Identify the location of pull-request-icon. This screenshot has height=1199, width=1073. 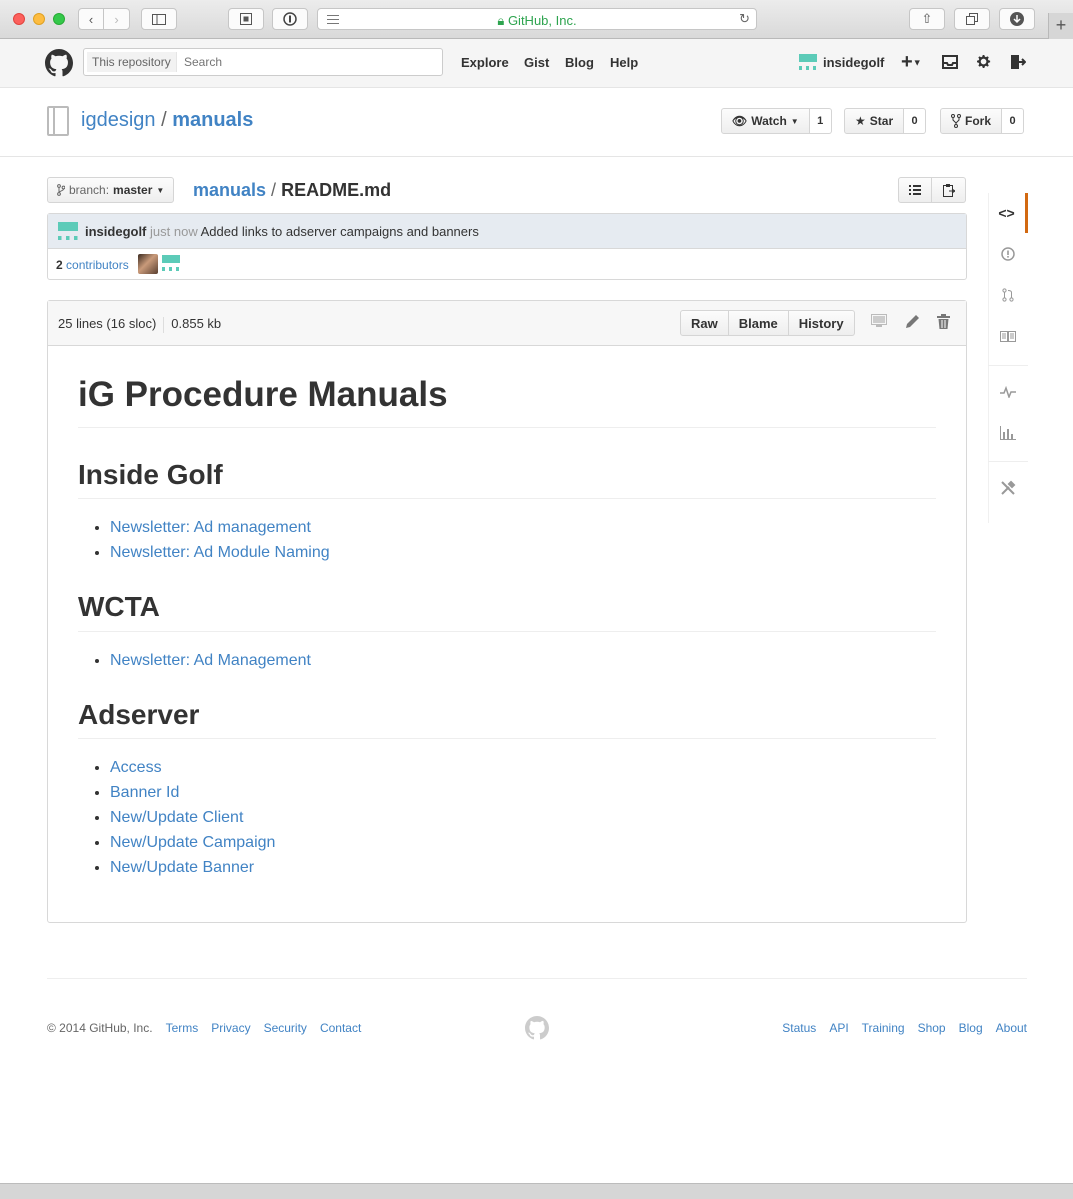
(1008, 295).